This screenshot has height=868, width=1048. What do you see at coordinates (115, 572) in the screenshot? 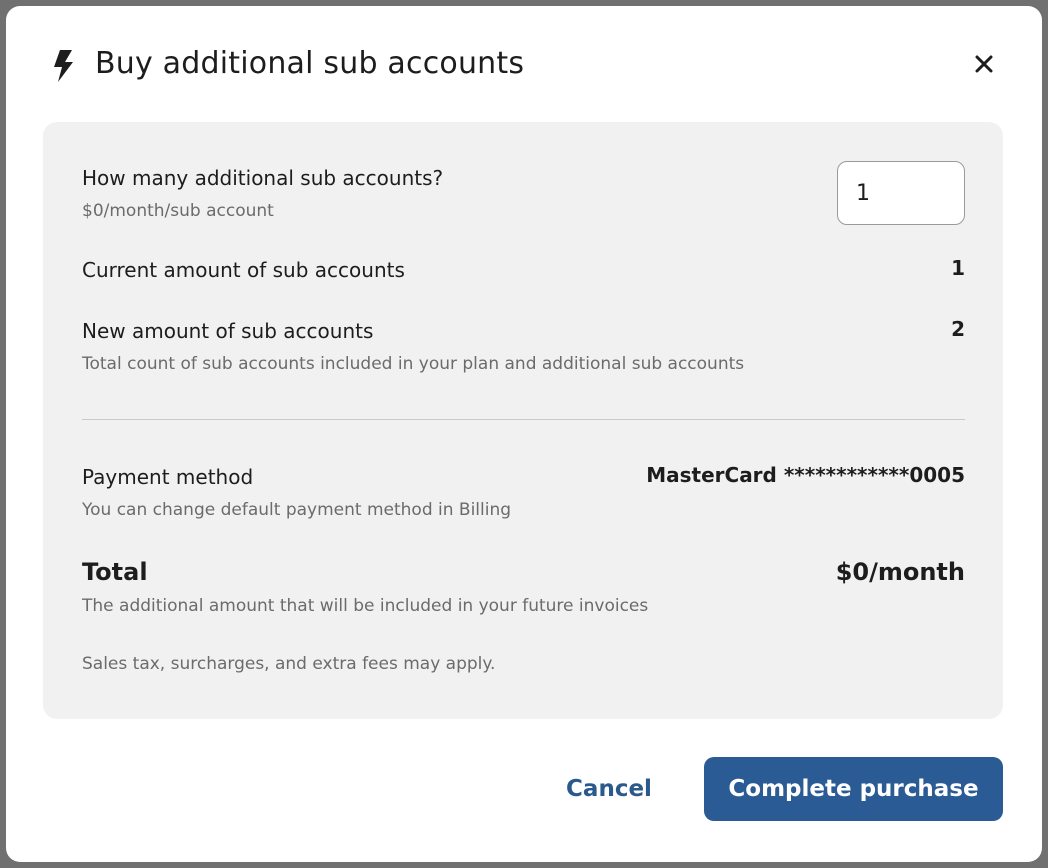
I see `total-label: Total` at bounding box center [115, 572].